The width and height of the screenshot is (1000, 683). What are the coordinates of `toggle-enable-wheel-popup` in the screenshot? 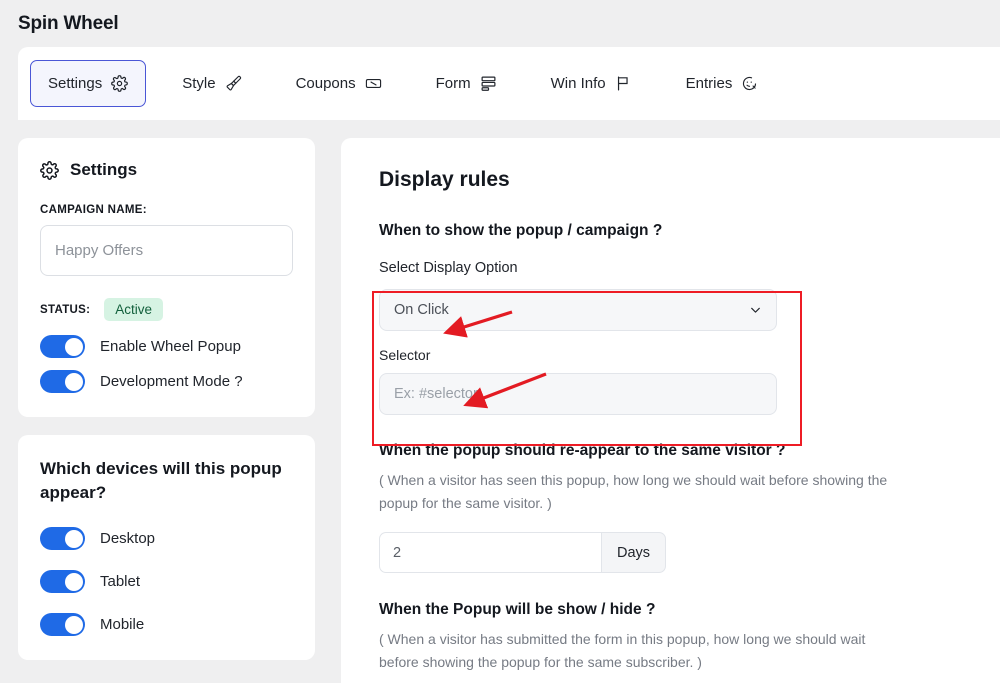 It's located at (62, 346).